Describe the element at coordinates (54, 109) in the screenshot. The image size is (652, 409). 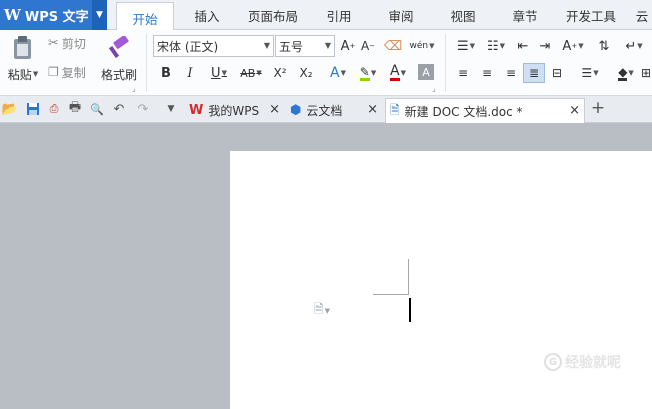
I see `export-pdf-icon: ⎙` at that location.